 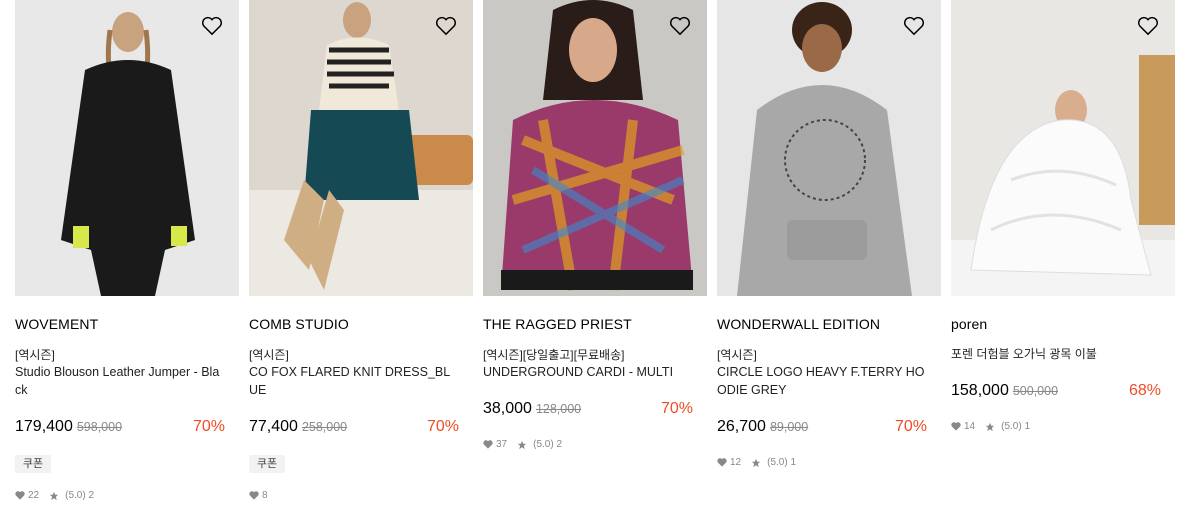 What do you see at coordinates (822, 429) in the screenshot?
I see `price-row: 26,700 89,000 70%` at bounding box center [822, 429].